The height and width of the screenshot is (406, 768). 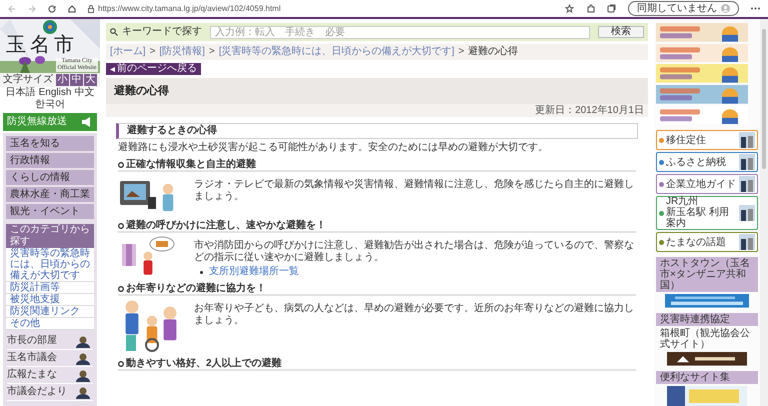 What do you see at coordinates (414, 252) in the screenshot?
I see `topic-text: 市や消防団からの呼びかけに注意し、避難勧告が出された場合は、危険が迫っているので、警察などの指示に従い速やかに避難しましょう。` at bounding box center [414, 252].